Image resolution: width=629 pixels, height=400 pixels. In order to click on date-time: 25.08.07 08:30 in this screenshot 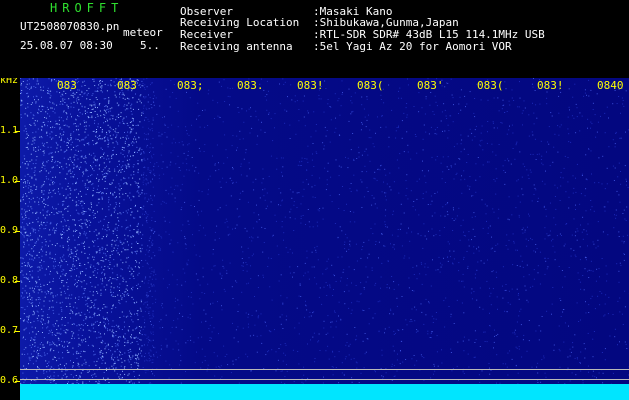, I will do `click(66, 45)`.